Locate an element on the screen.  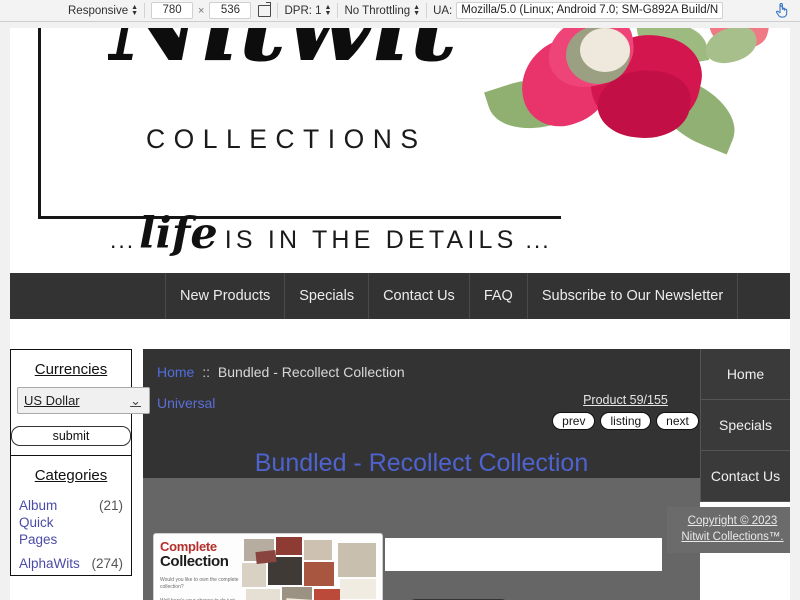
currencies-box: Currencies US Dollar ⌄ submit is located at coordinates (80, 402).